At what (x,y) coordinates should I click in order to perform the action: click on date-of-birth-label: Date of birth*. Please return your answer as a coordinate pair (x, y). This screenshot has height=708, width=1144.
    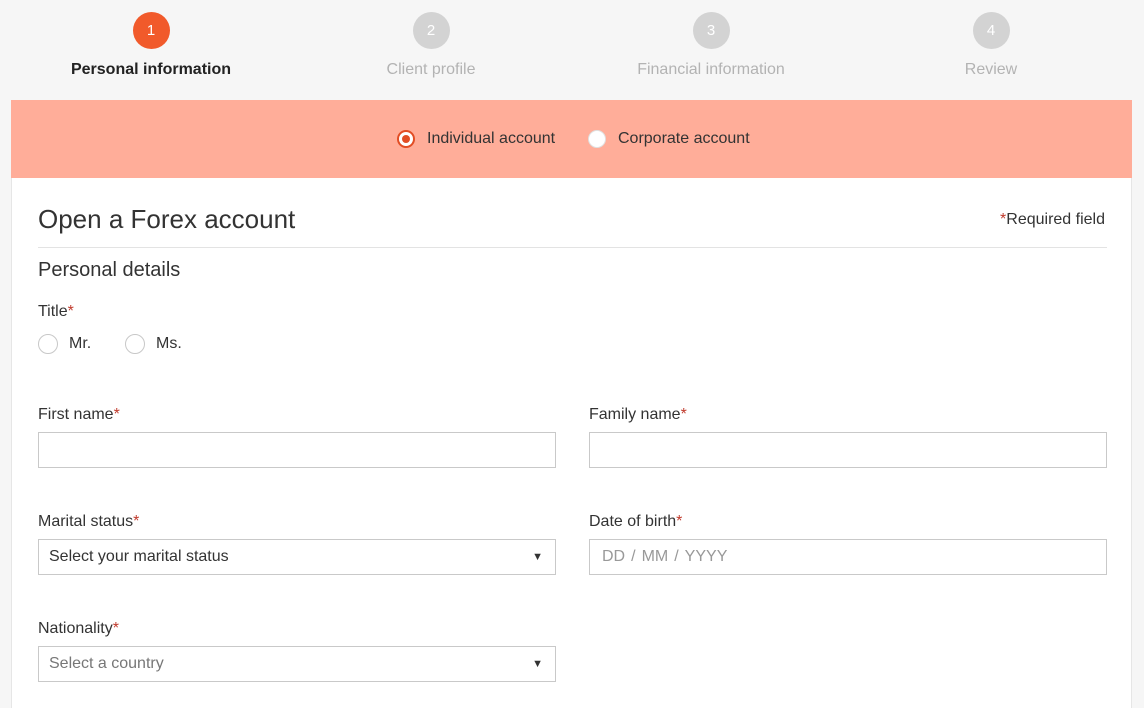
    Looking at the image, I should click on (635, 522).